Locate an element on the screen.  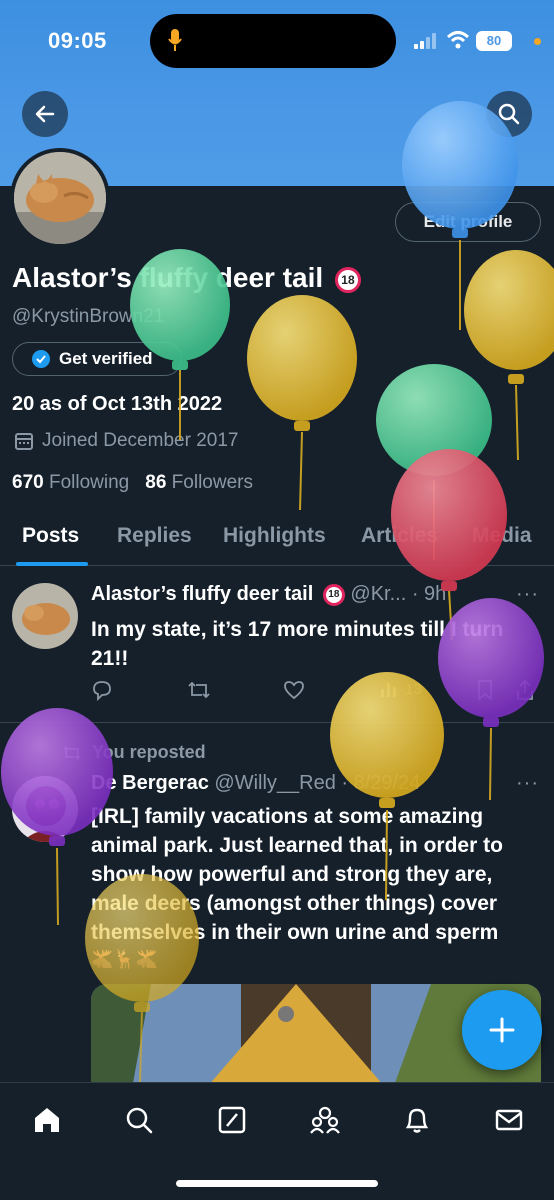
share-button is located at coordinates (525, 690).